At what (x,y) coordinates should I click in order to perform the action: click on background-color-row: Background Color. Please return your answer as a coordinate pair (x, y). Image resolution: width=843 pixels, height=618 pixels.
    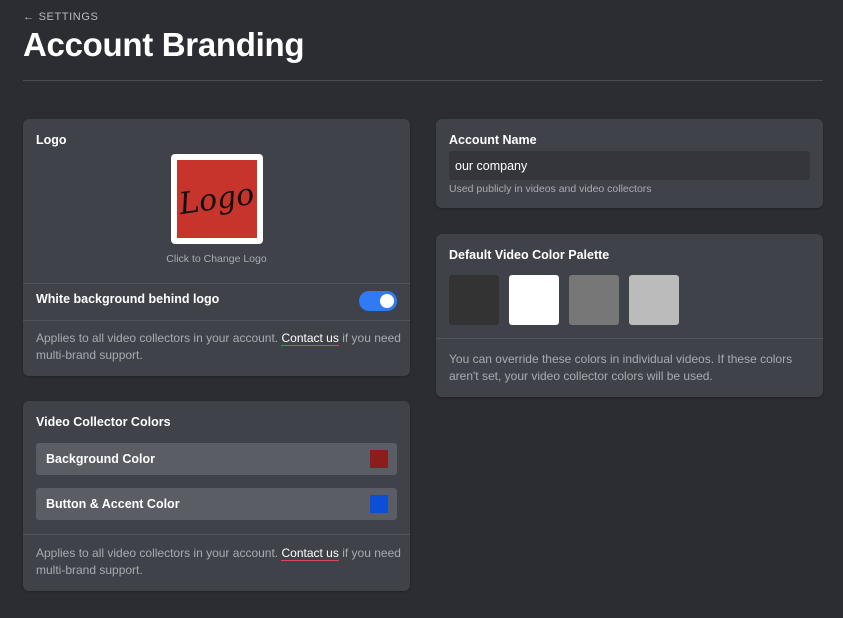
    Looking at the image, I should click on (216, 459).